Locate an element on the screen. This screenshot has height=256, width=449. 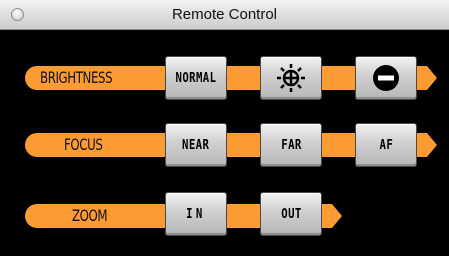
focus-af-button: AF is located at coordinates (386, 145).